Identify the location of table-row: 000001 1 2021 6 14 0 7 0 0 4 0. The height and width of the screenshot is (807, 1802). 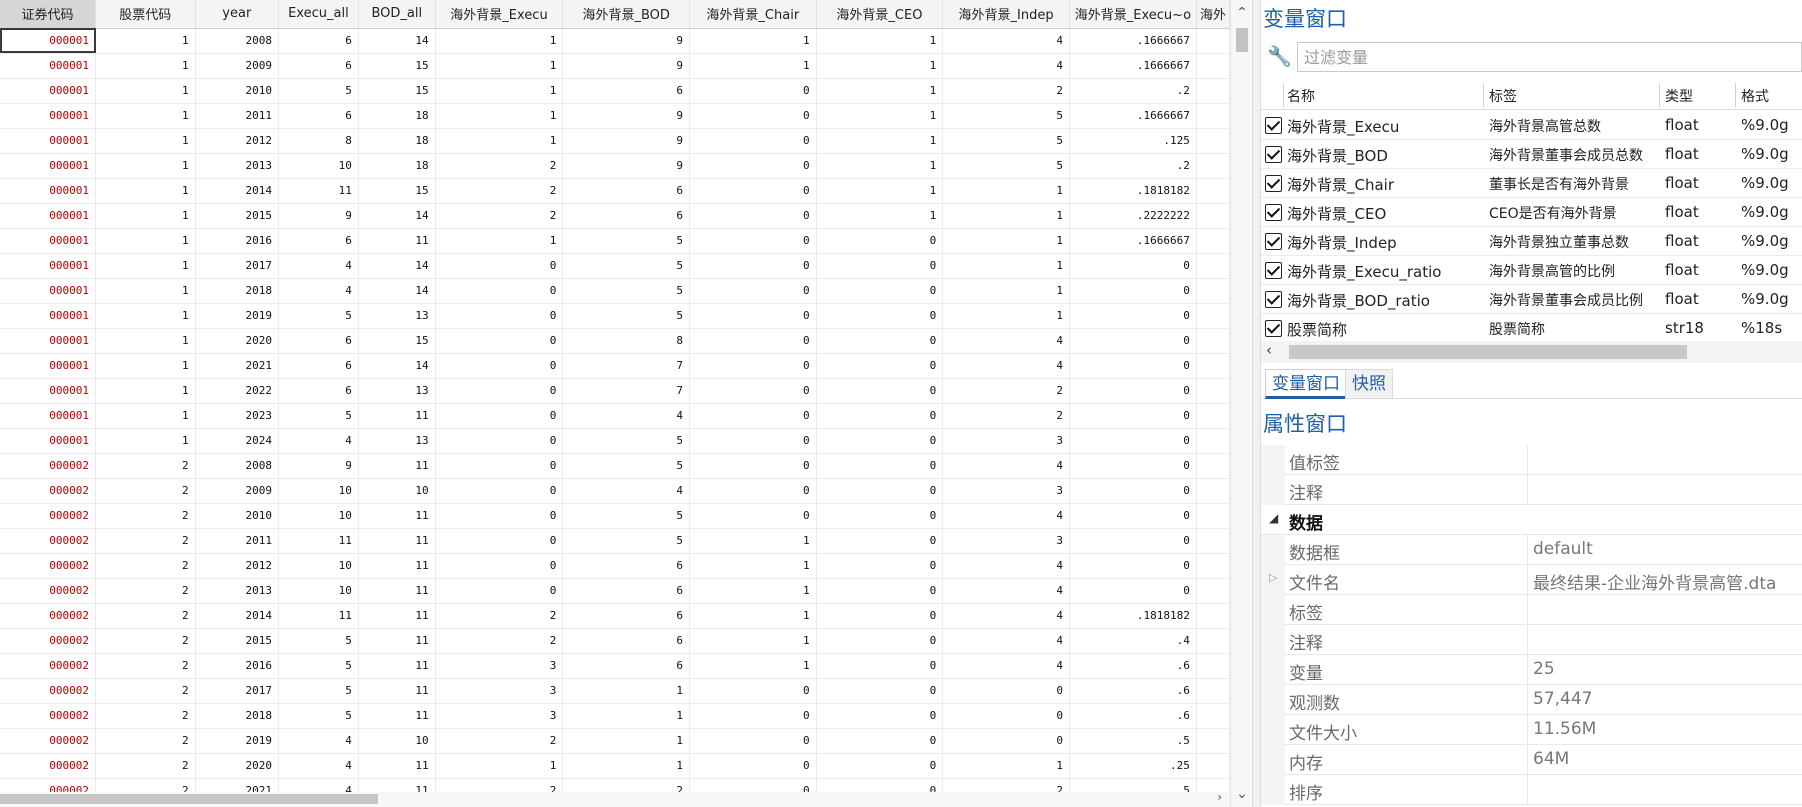
(615, 366).